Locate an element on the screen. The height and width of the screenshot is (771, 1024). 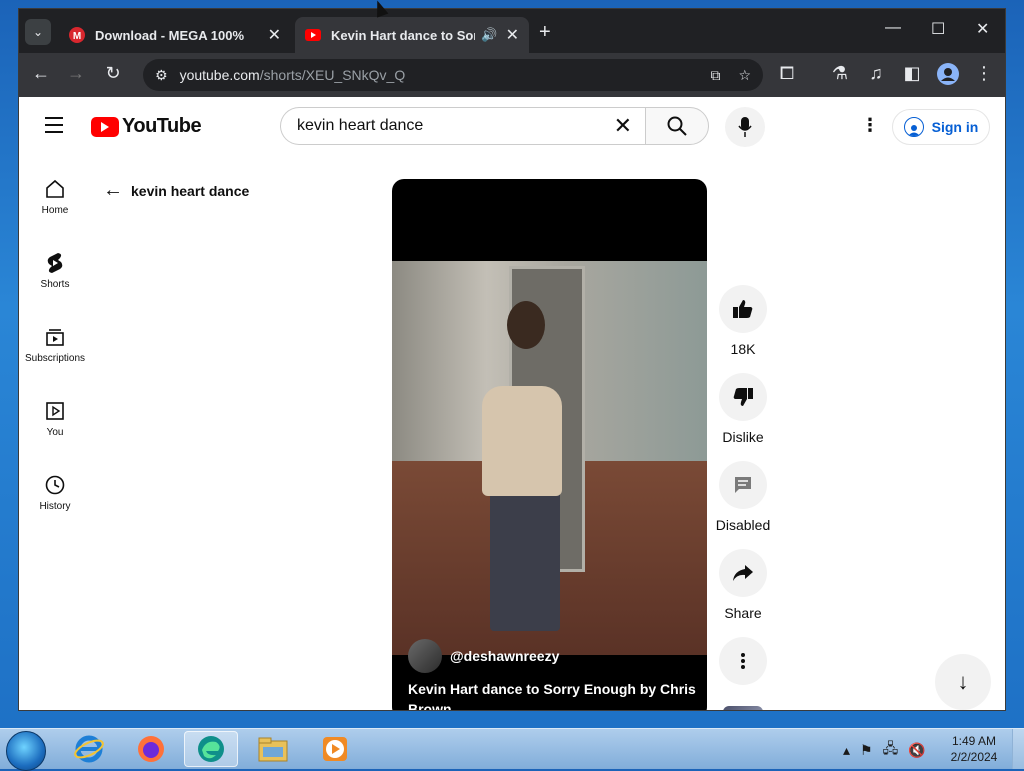
like-count: 18K is located at coordinates (743, 349).